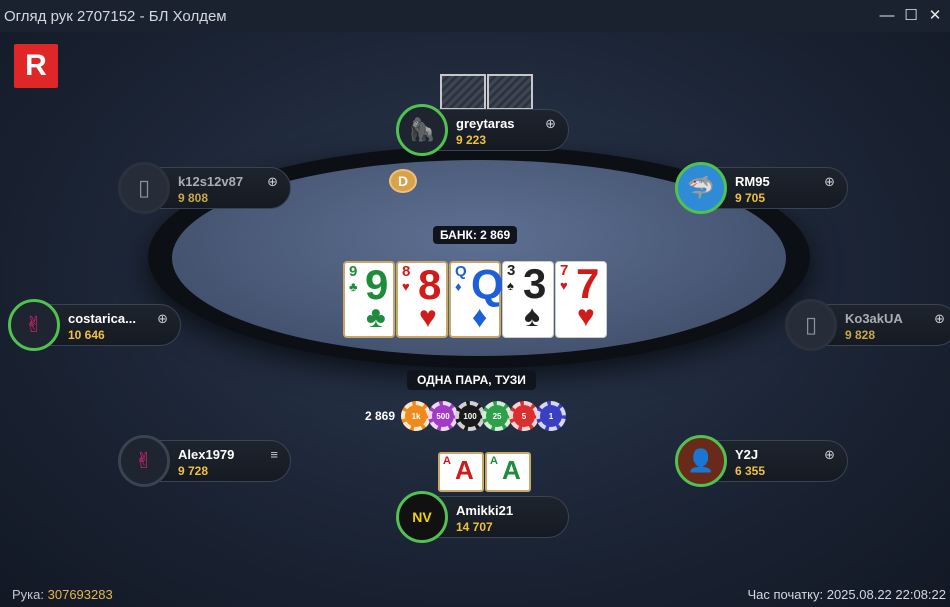 Image resolution: width=950 pixels, height=607 pixels. I want to click on opponent-hole-cards, so click(486, 92).